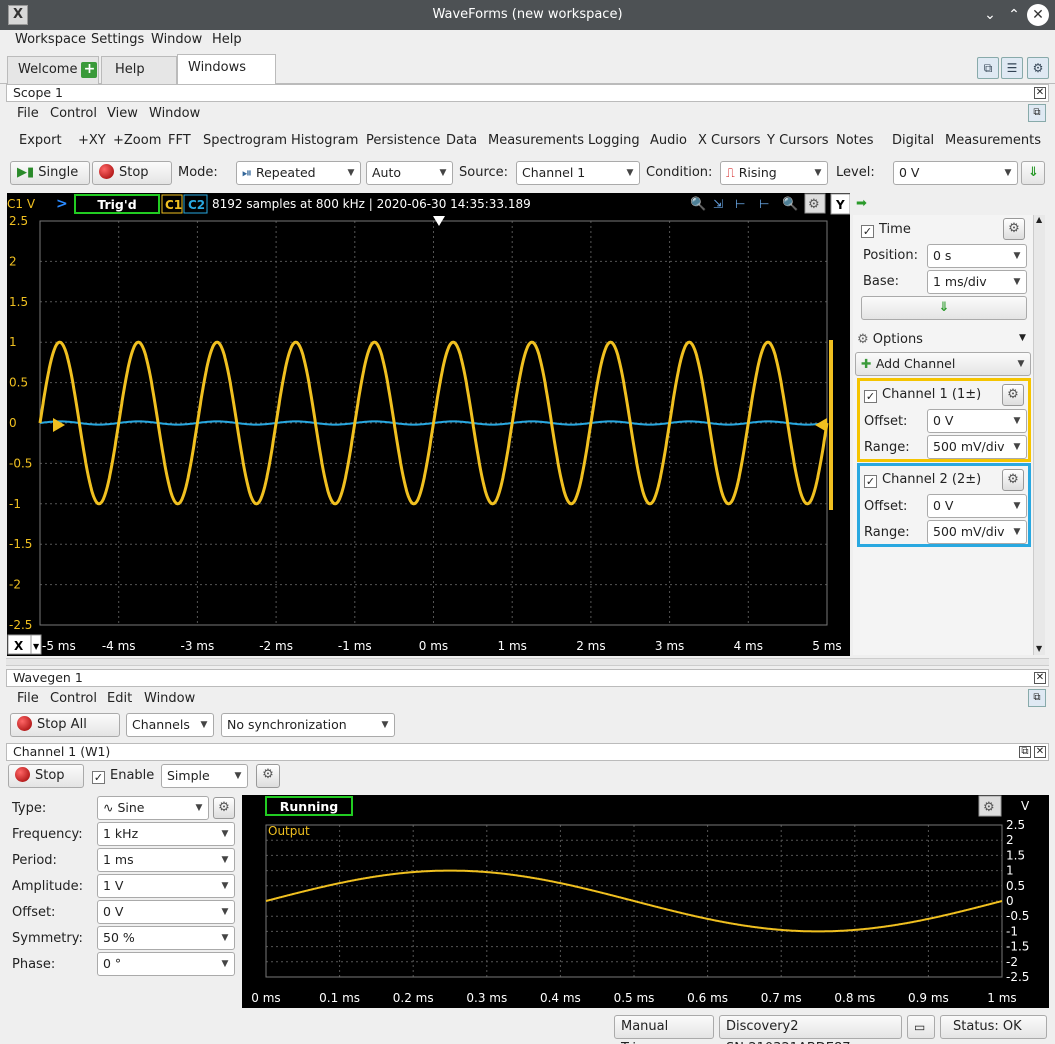 This screenshot has width=1055, height=1044. I want to click on menu-window: Window, so click(176, 39).